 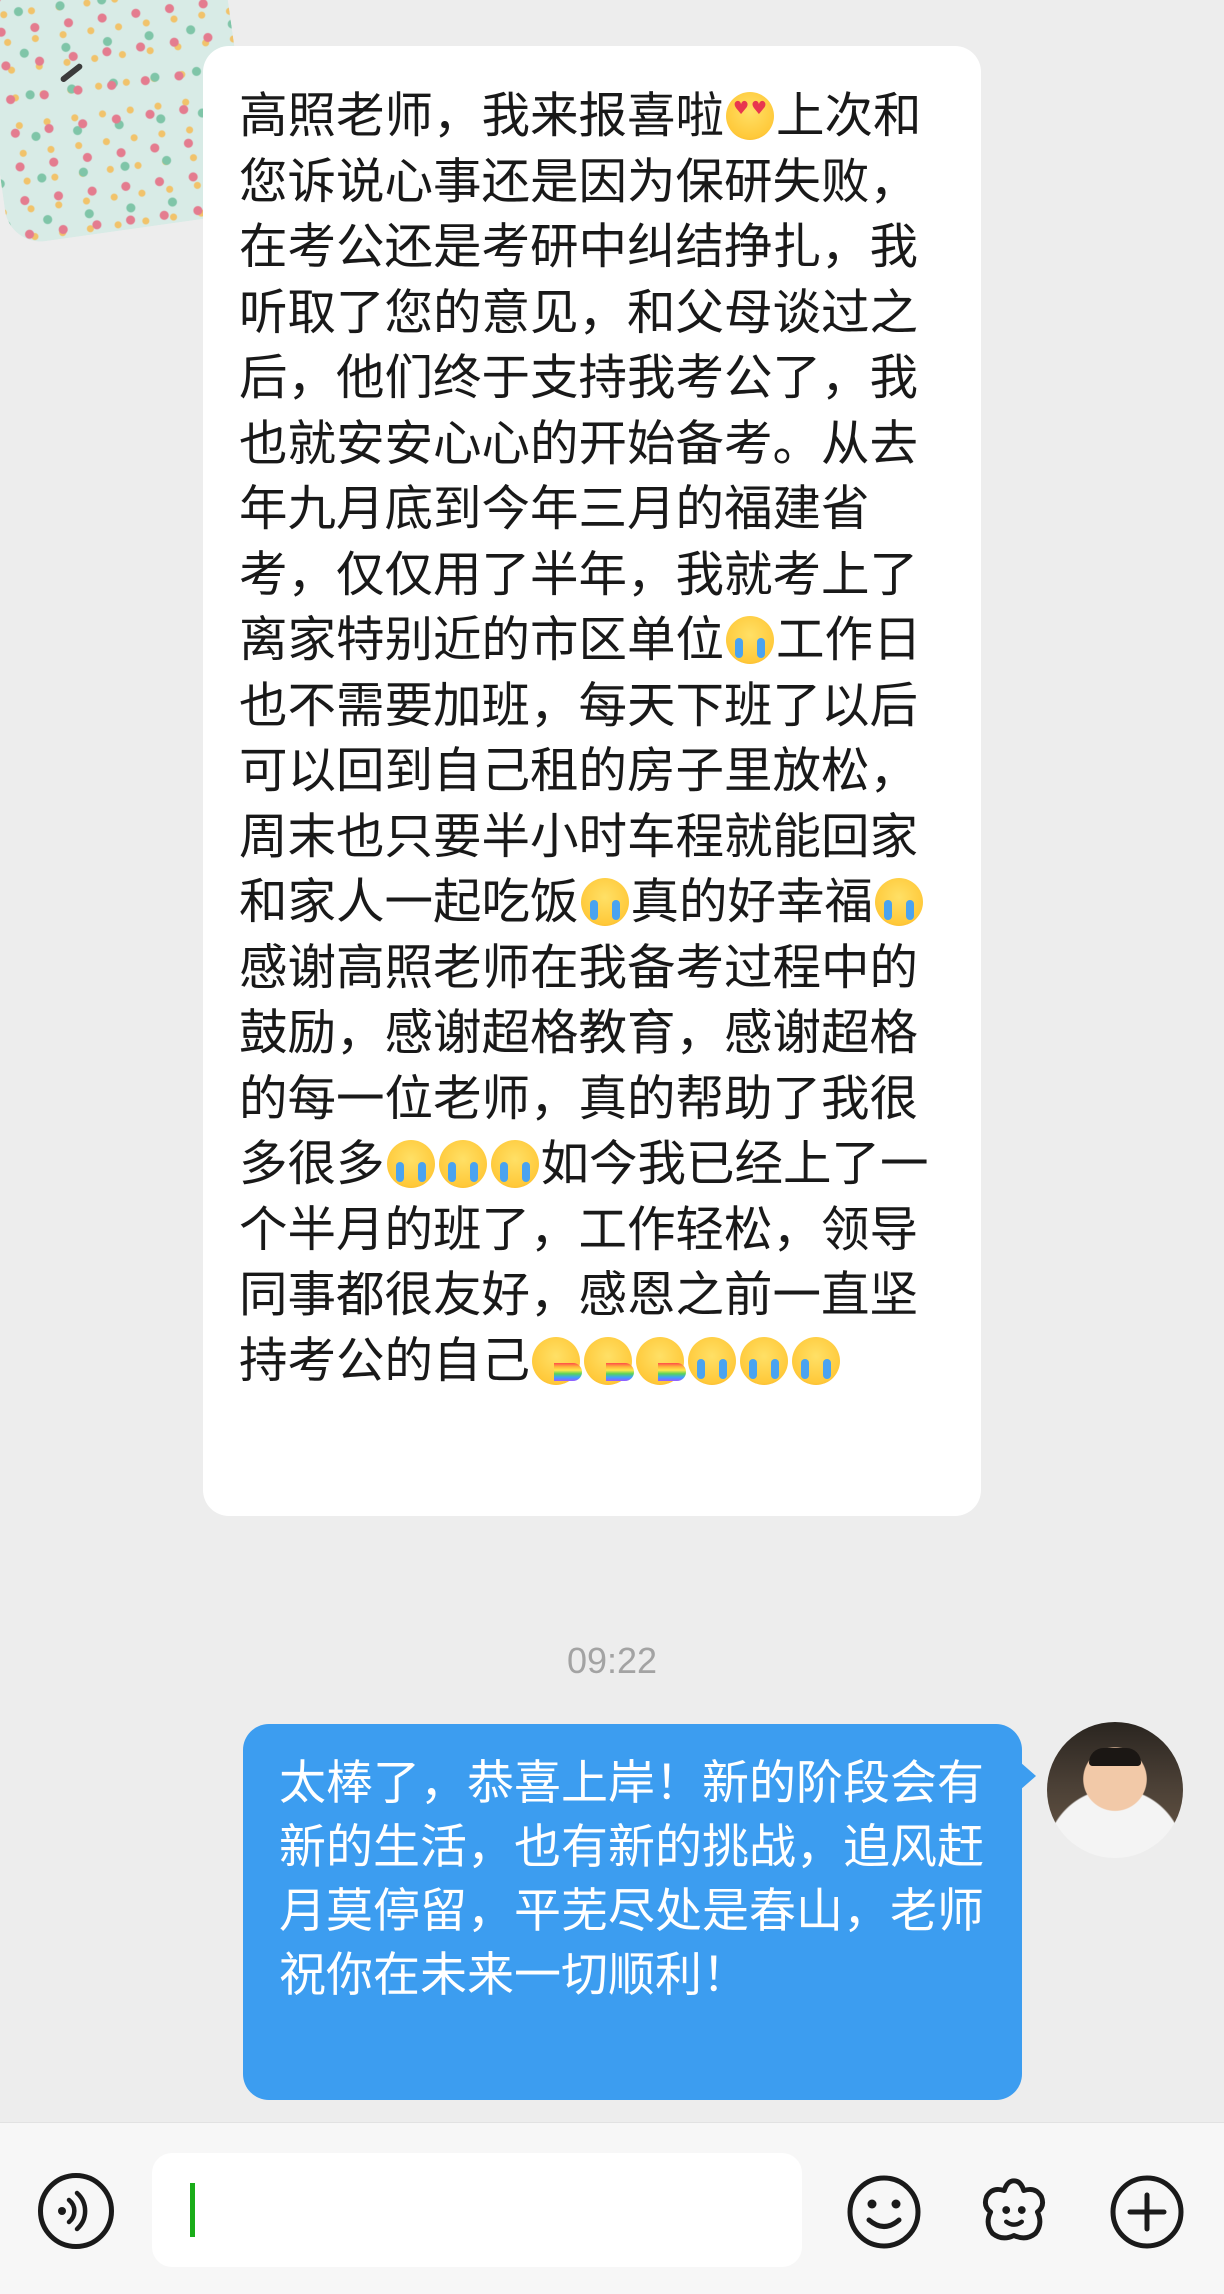 I want to click on voice-input-button, so click(x=76, y=2211).